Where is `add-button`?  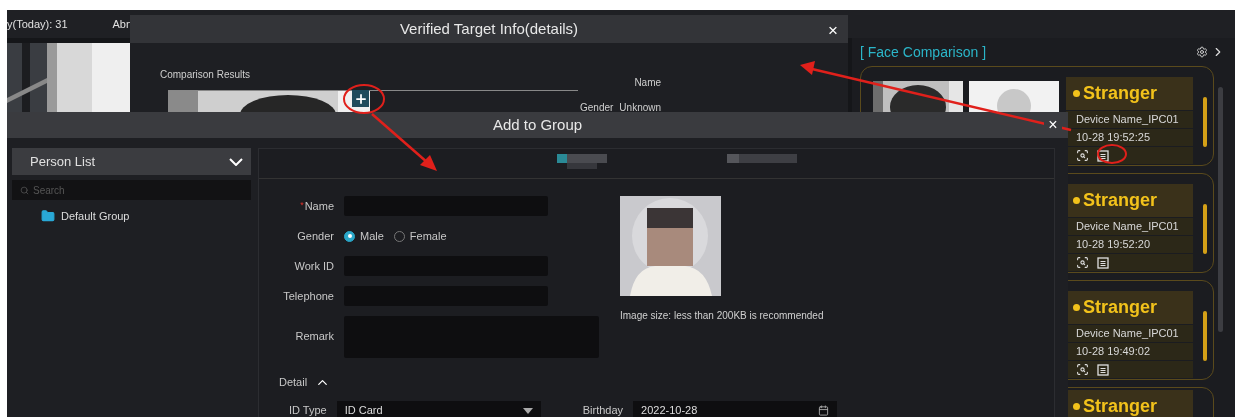
add-button is located at coordinates (360, 98).